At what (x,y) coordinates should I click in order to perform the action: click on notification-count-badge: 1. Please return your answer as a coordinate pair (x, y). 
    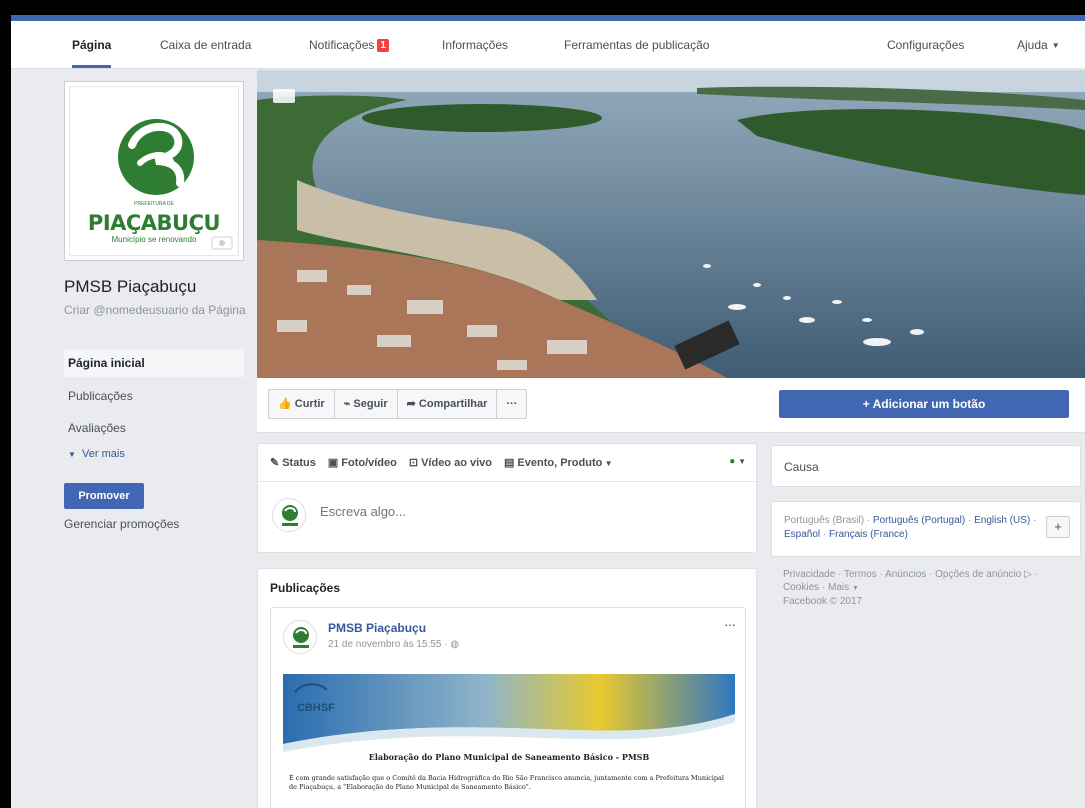
    Looking at the image, I should click on (383, 45).